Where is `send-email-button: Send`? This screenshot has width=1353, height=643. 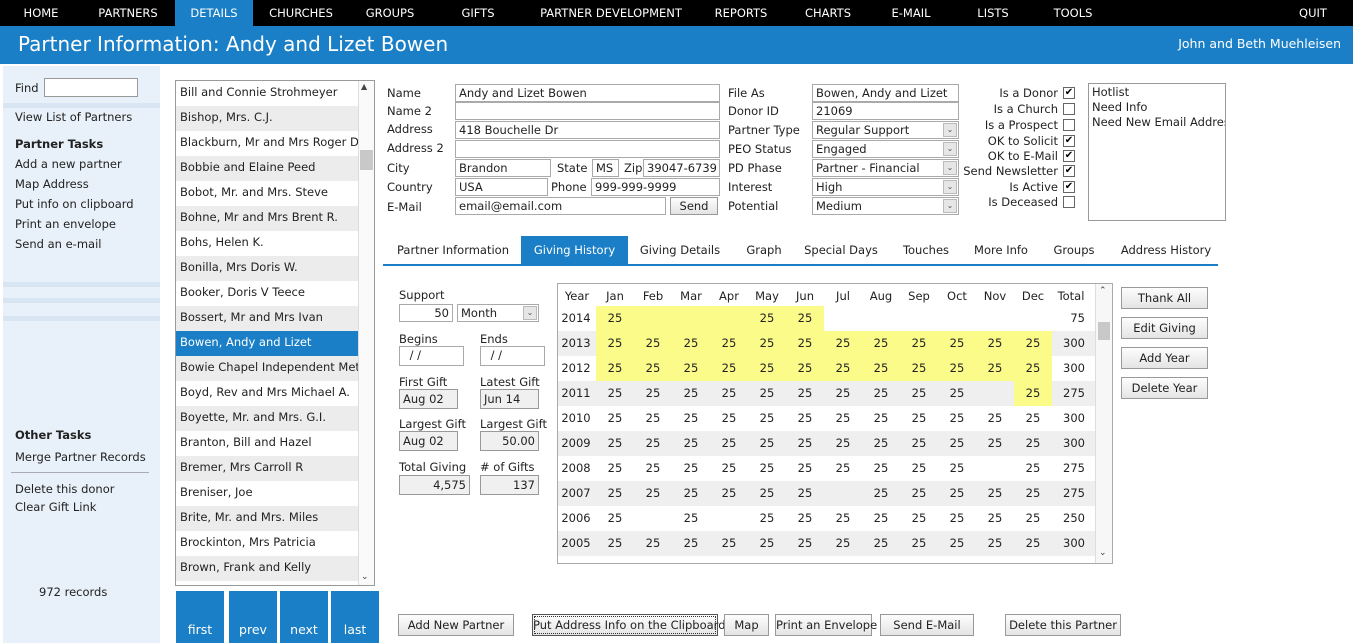
send-email-button: Send is located at coordinates (694, 206).